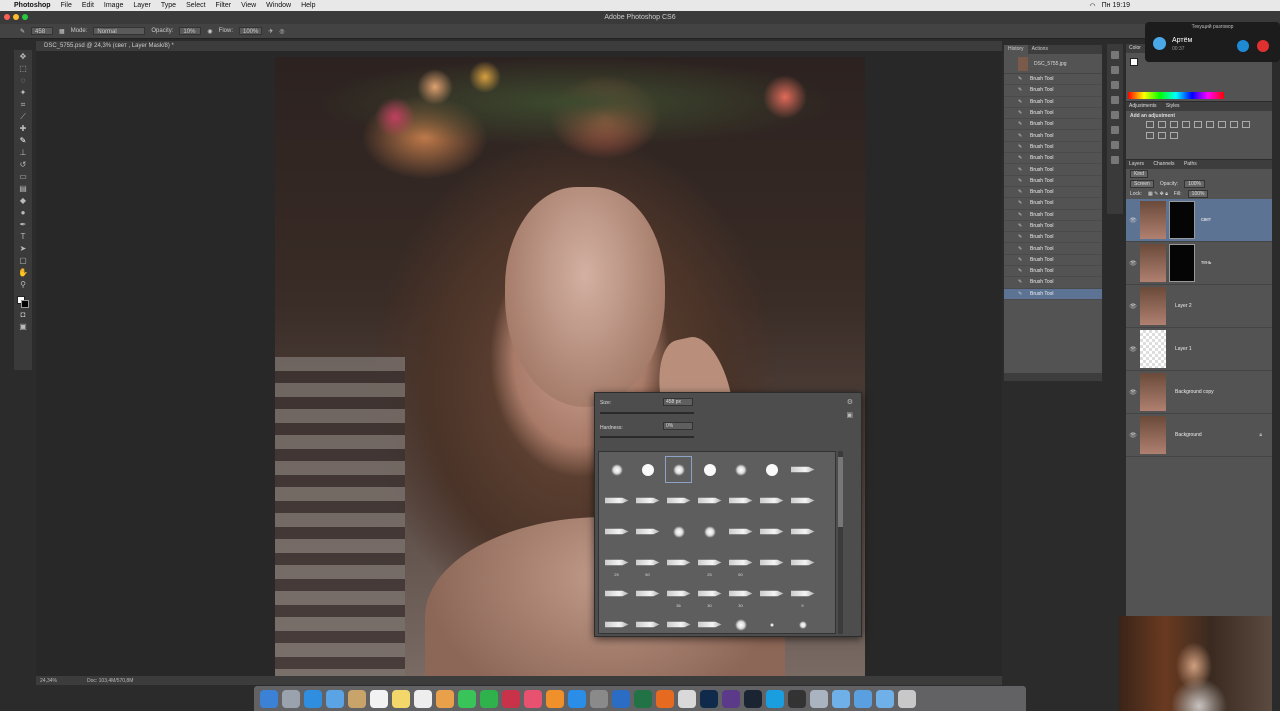 The image size is (1280, 711). What do you see at coordinates (1198, 124) in the screenshot?
I see `vibrance-icon` at bounding box center [1198, 124].